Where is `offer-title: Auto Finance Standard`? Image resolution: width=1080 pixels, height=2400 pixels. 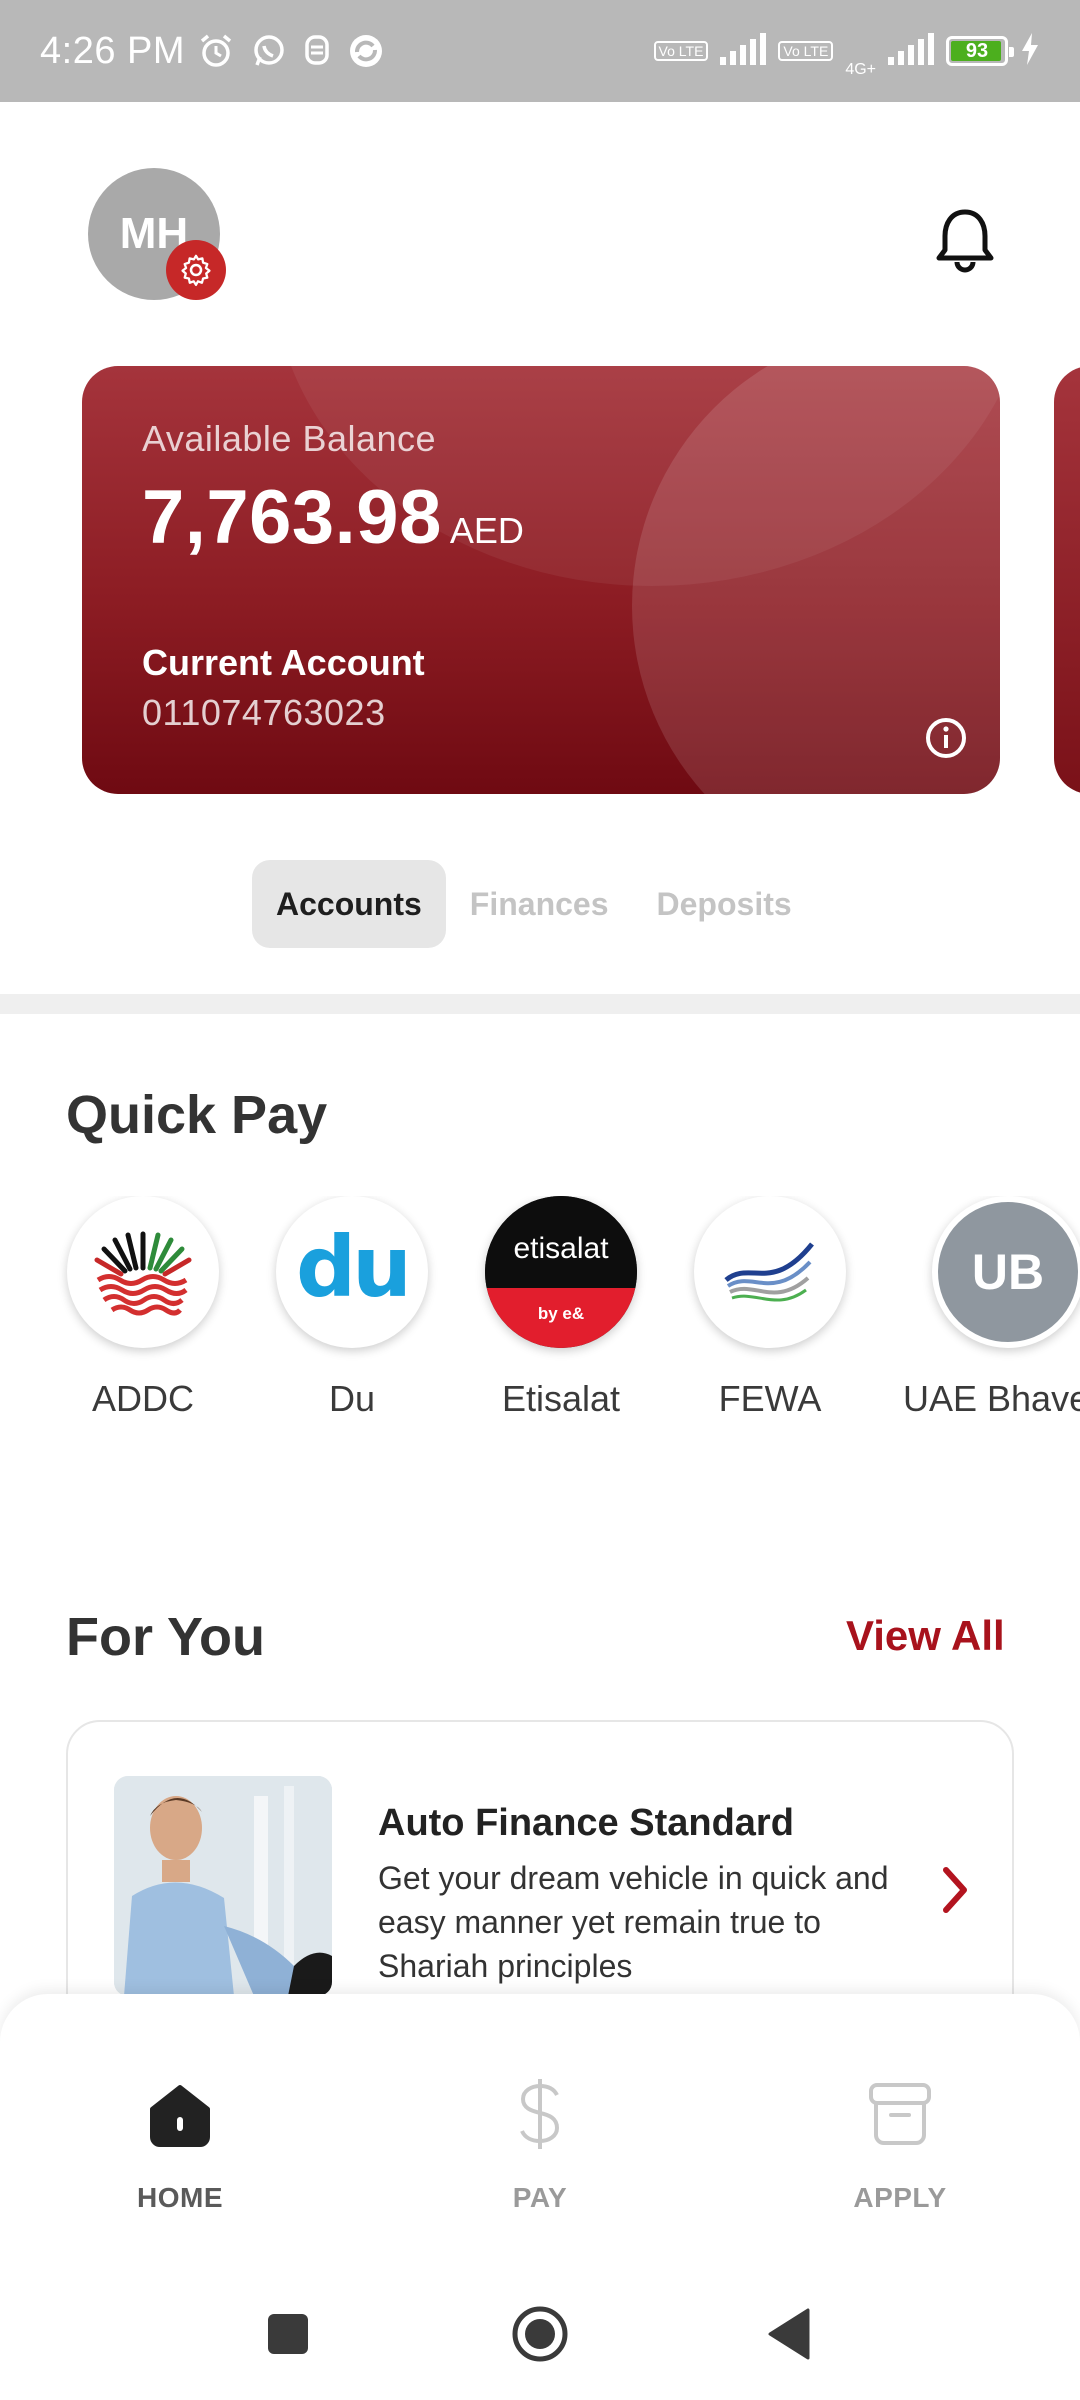
offer-title: Auto Finance Standard is located at coordinates (586, 1823).